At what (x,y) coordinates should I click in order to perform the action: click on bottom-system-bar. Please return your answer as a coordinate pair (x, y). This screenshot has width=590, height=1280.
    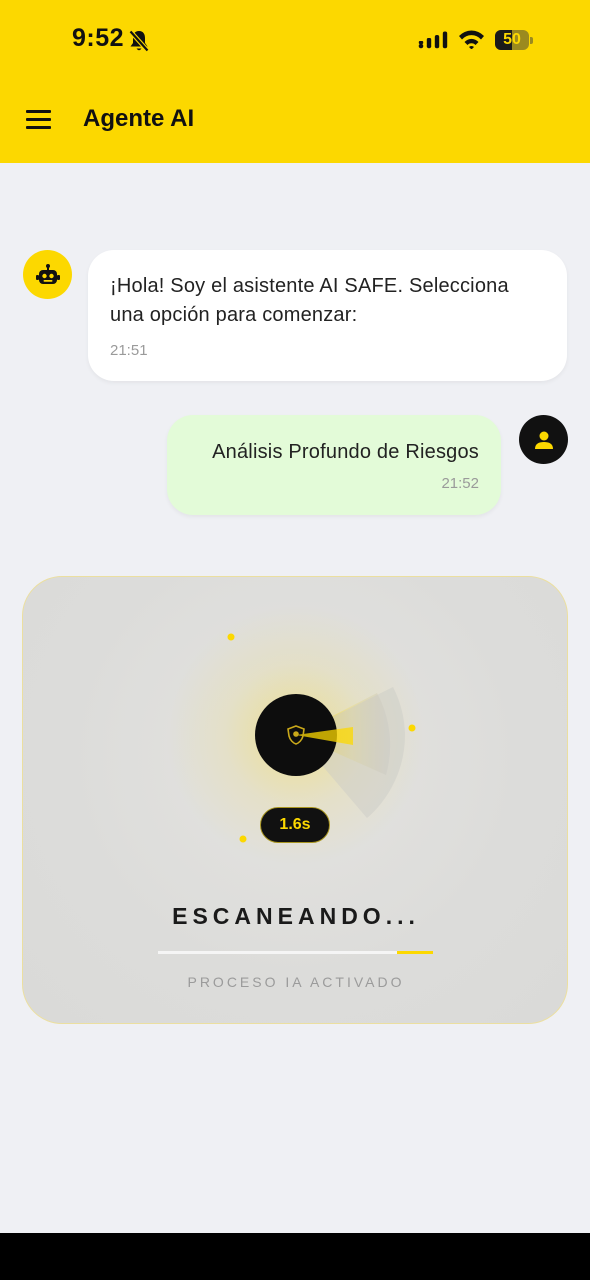
    Looking at the image, I should click on (295, 1256).